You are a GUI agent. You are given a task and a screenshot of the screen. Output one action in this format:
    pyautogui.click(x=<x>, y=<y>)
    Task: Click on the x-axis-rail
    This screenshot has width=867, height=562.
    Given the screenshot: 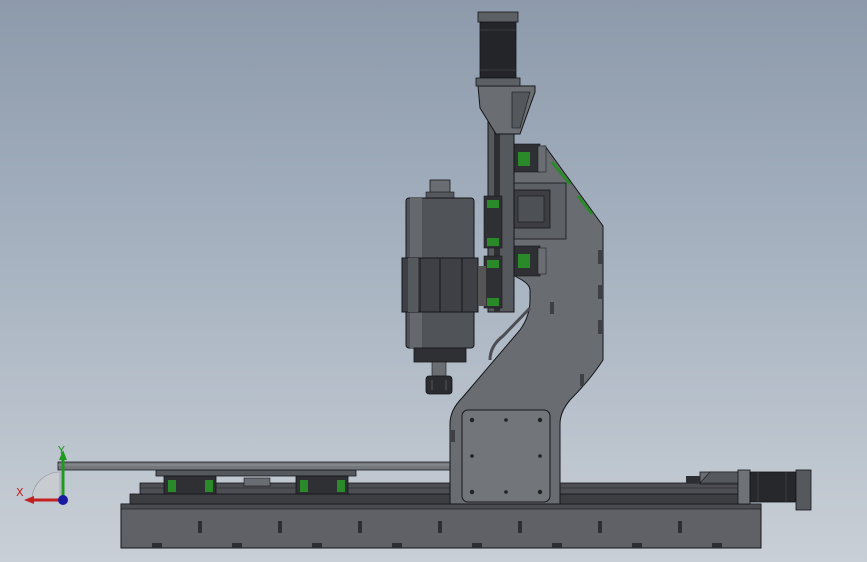 What is the action you would take?
    pyautogui.click(x=440, y=488)
    